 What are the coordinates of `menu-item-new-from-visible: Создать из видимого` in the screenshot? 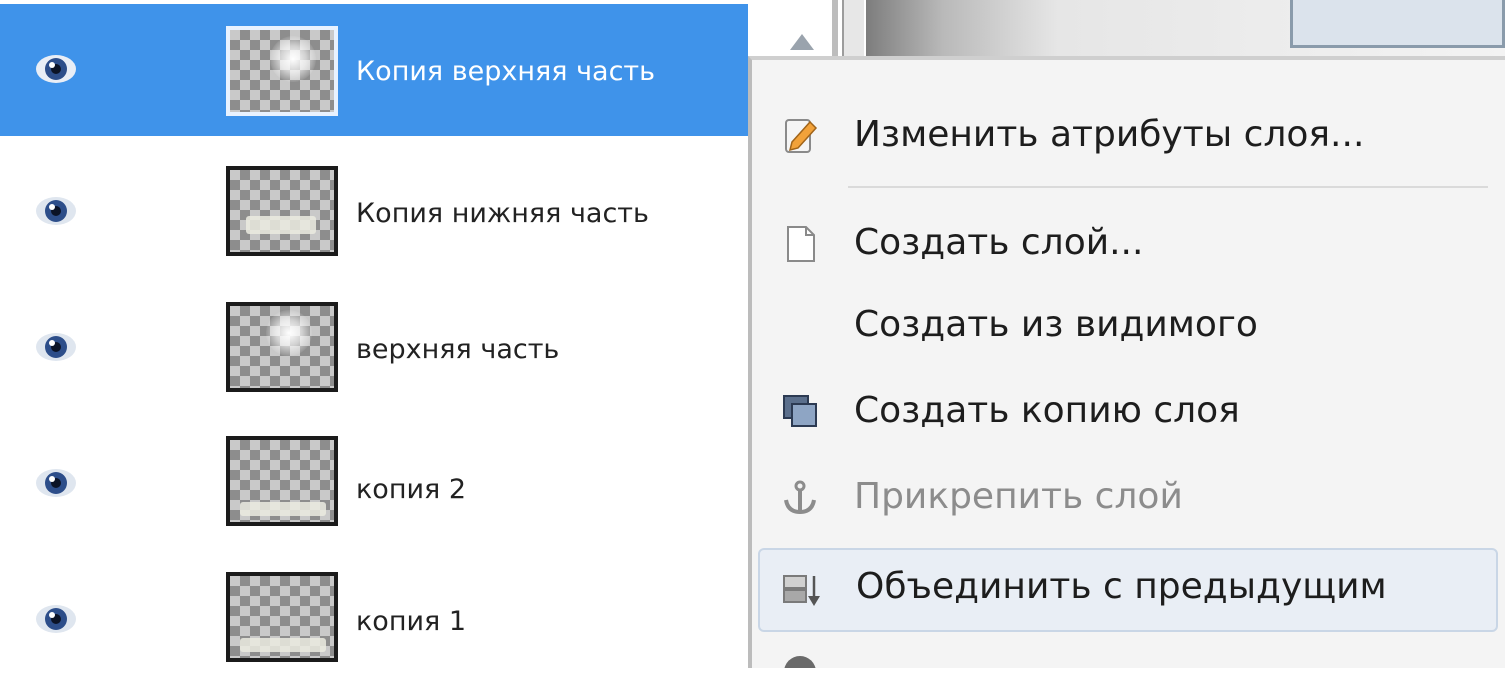 It's located at (1128, 332).